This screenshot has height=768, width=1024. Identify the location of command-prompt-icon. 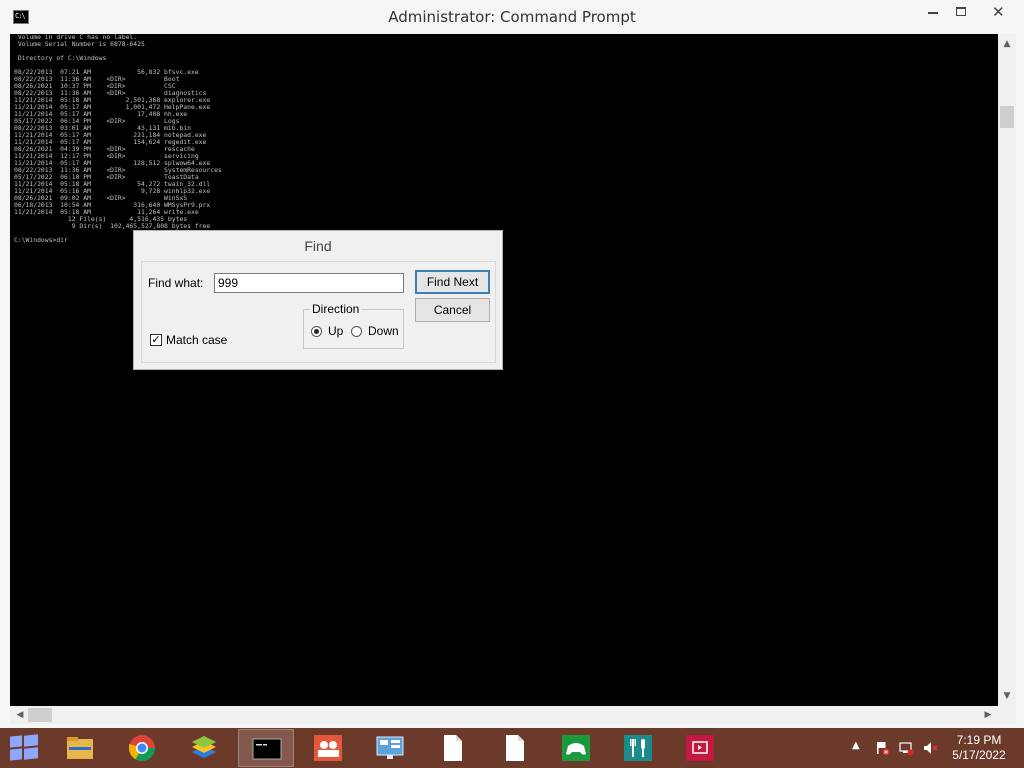
(267, 749).